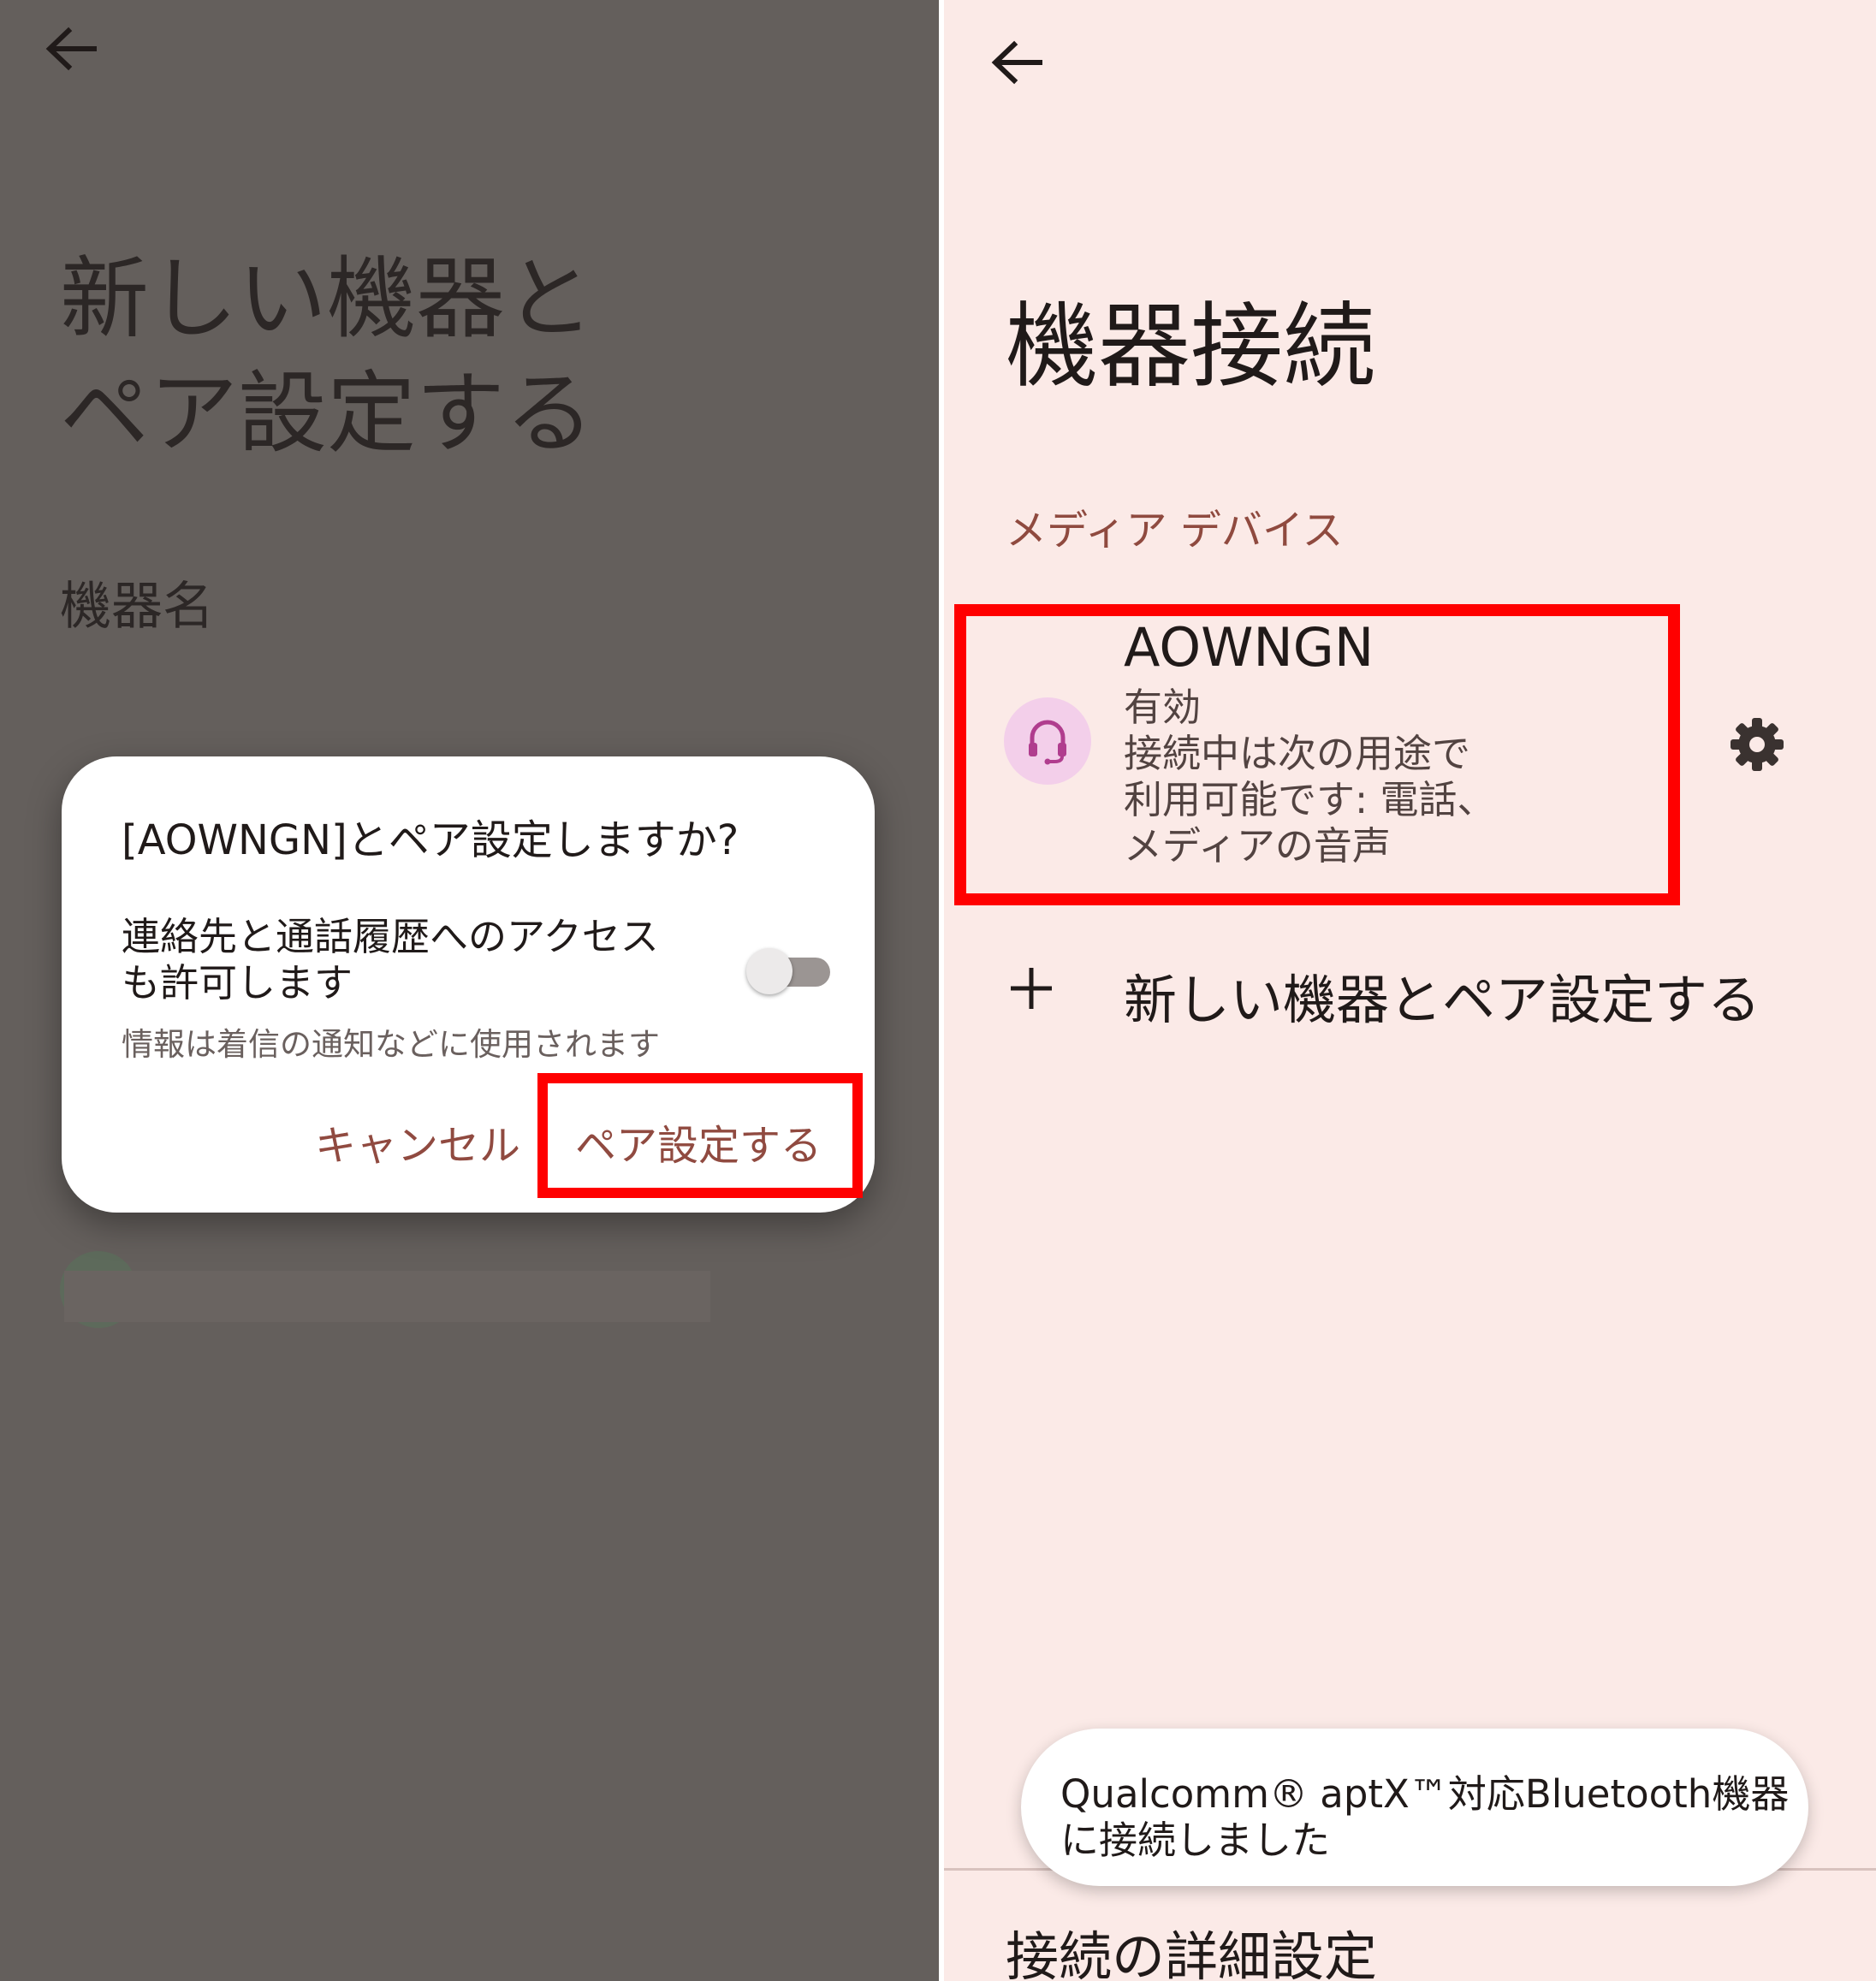  I want to click on gear-icon, so click(1757, 744).